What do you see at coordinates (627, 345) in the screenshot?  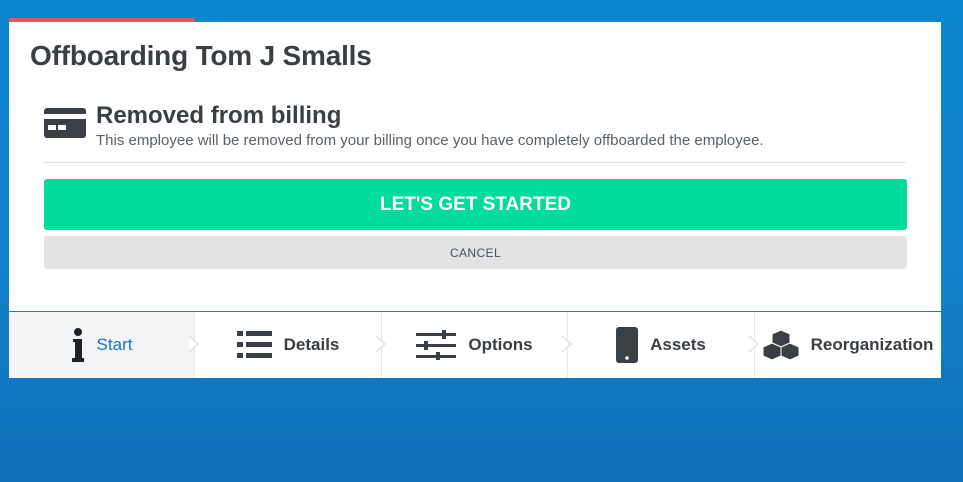 I see `phone-icon` at bounding box center [627, 345].